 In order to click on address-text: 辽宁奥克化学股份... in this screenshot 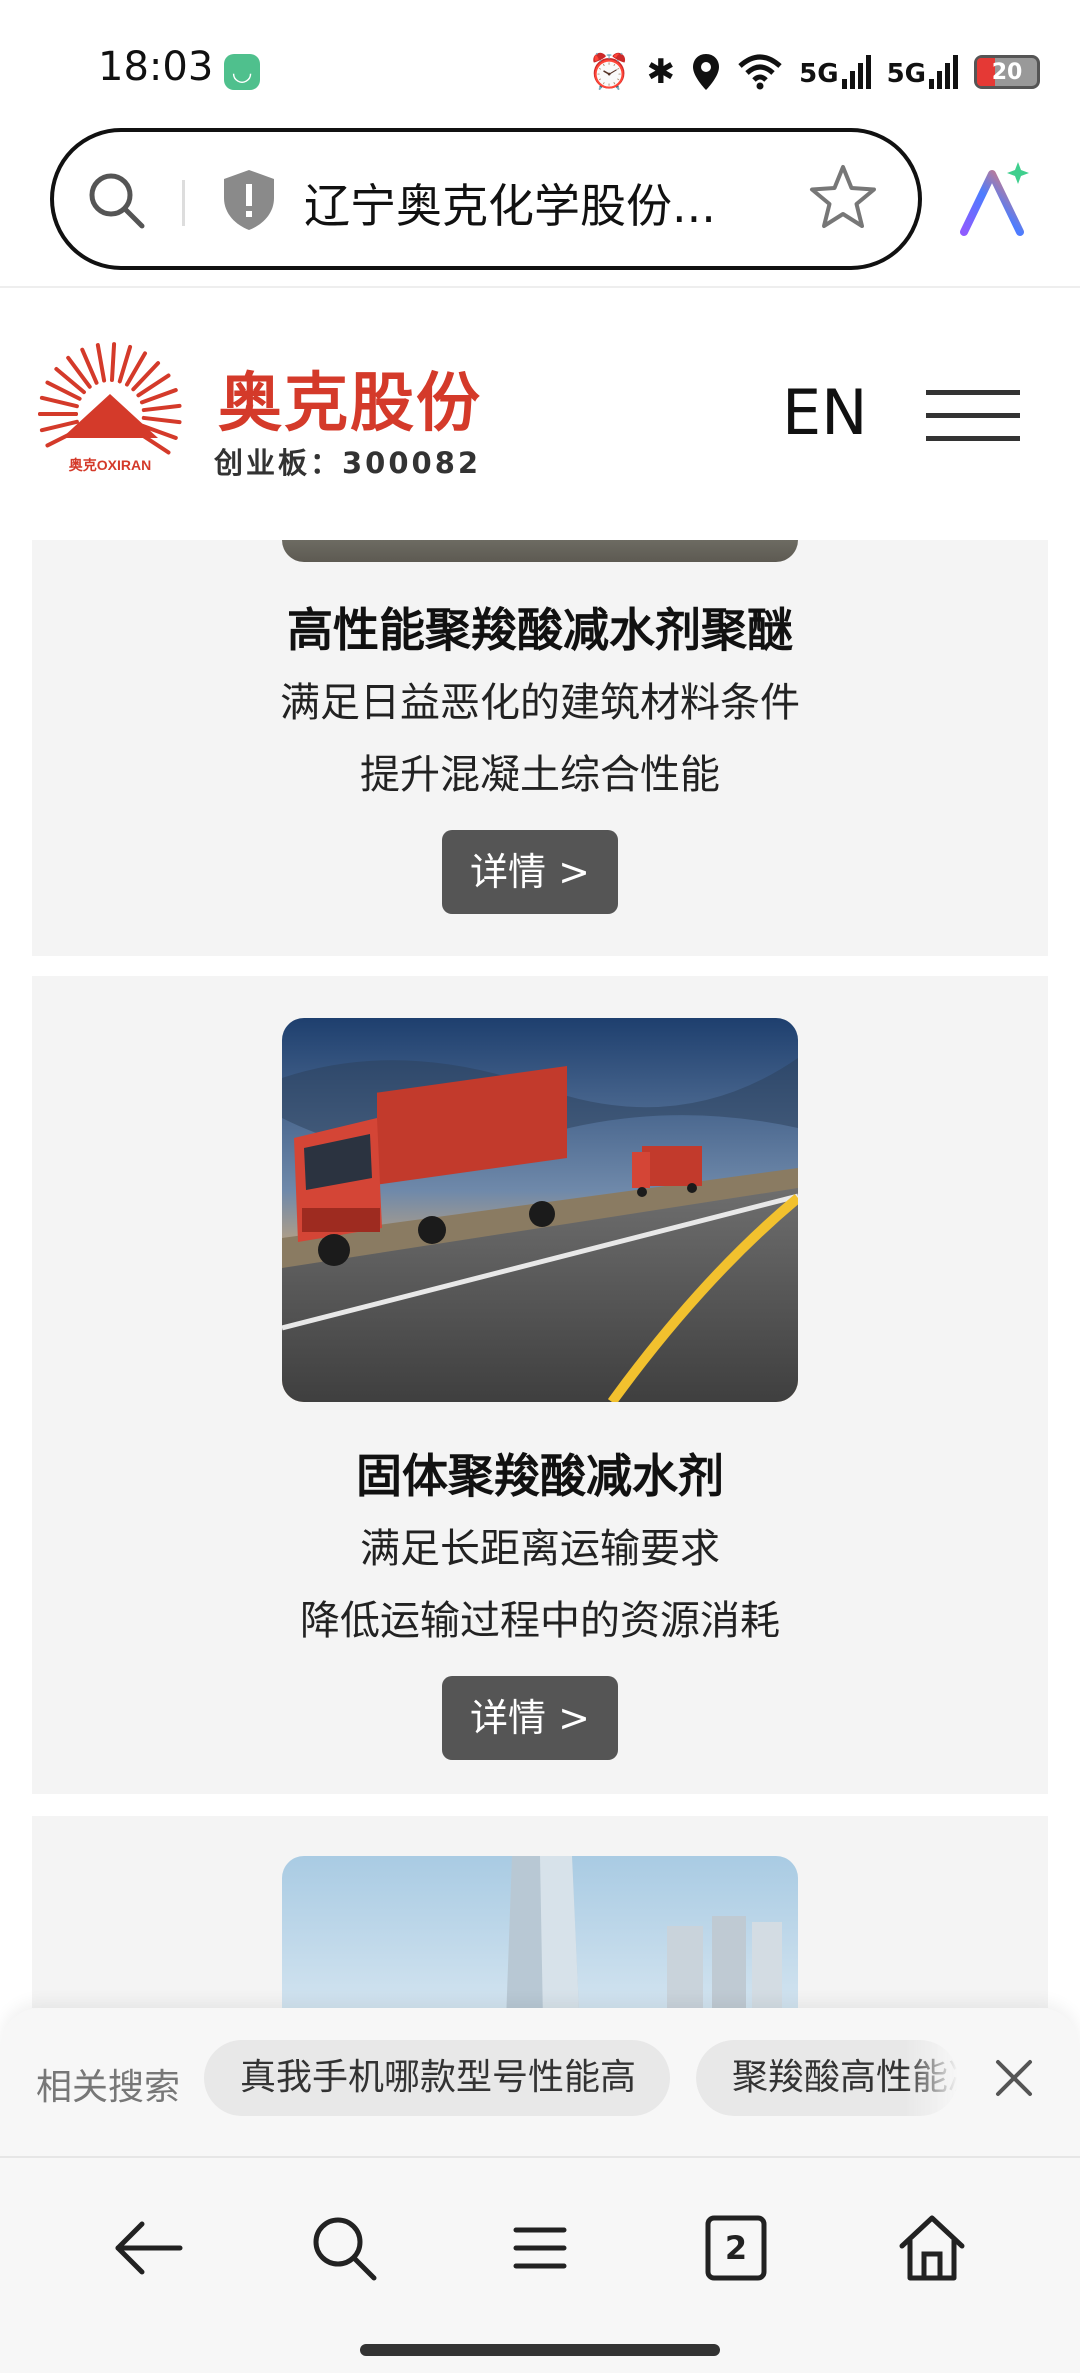, I will do `click(529, 203)`.